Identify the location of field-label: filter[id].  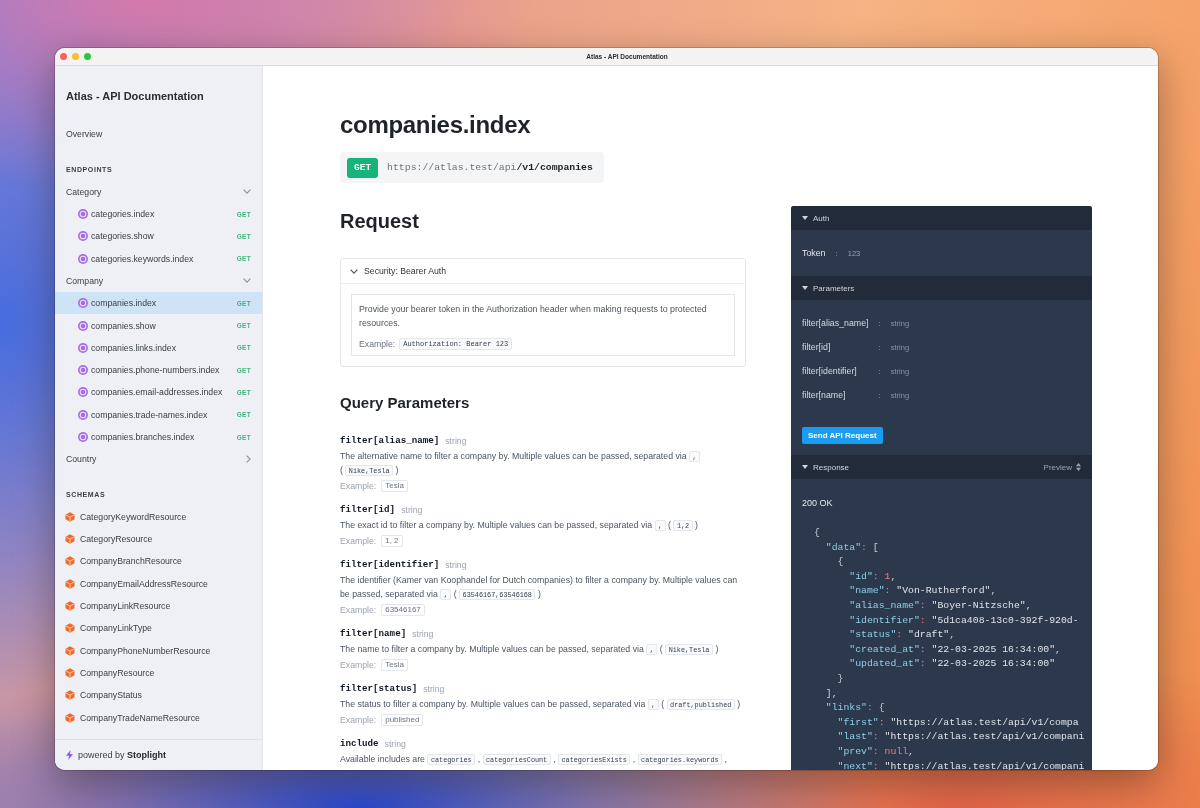
(817, 347).